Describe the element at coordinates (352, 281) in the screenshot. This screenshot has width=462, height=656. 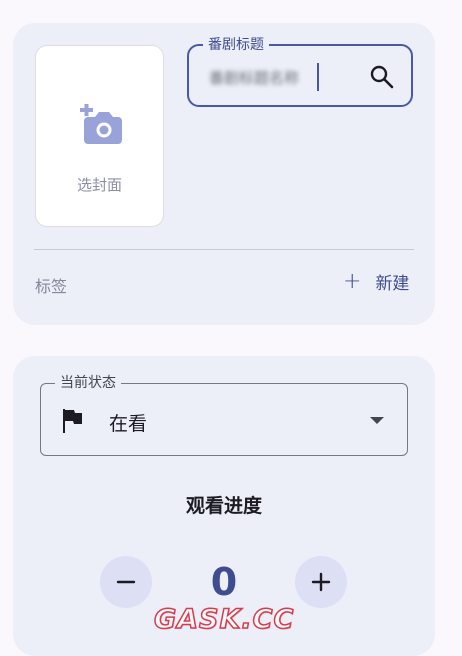
I see `plus-icon: +` at that location.